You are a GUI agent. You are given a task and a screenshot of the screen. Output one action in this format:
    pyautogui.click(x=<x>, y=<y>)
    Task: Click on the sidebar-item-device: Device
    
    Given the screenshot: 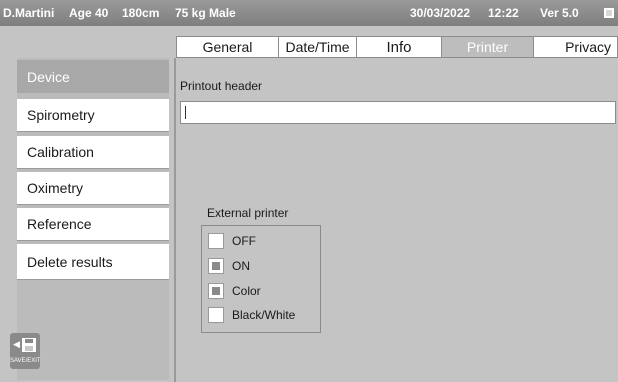 What is the action you would take?
    pyautogui.click(x=93, y=76)
    